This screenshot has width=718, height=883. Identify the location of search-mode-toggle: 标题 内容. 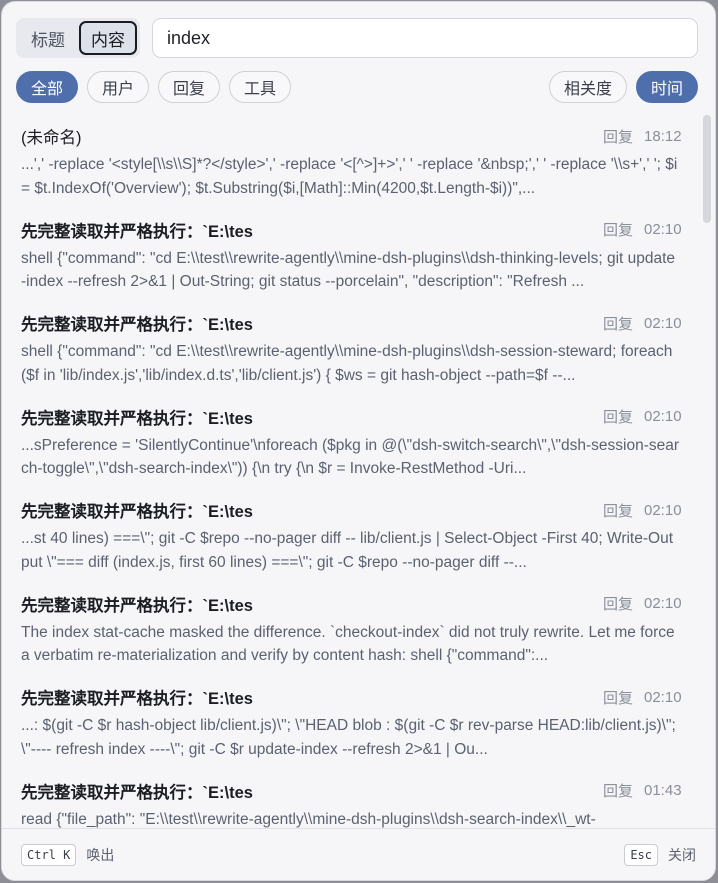
(78, 38).